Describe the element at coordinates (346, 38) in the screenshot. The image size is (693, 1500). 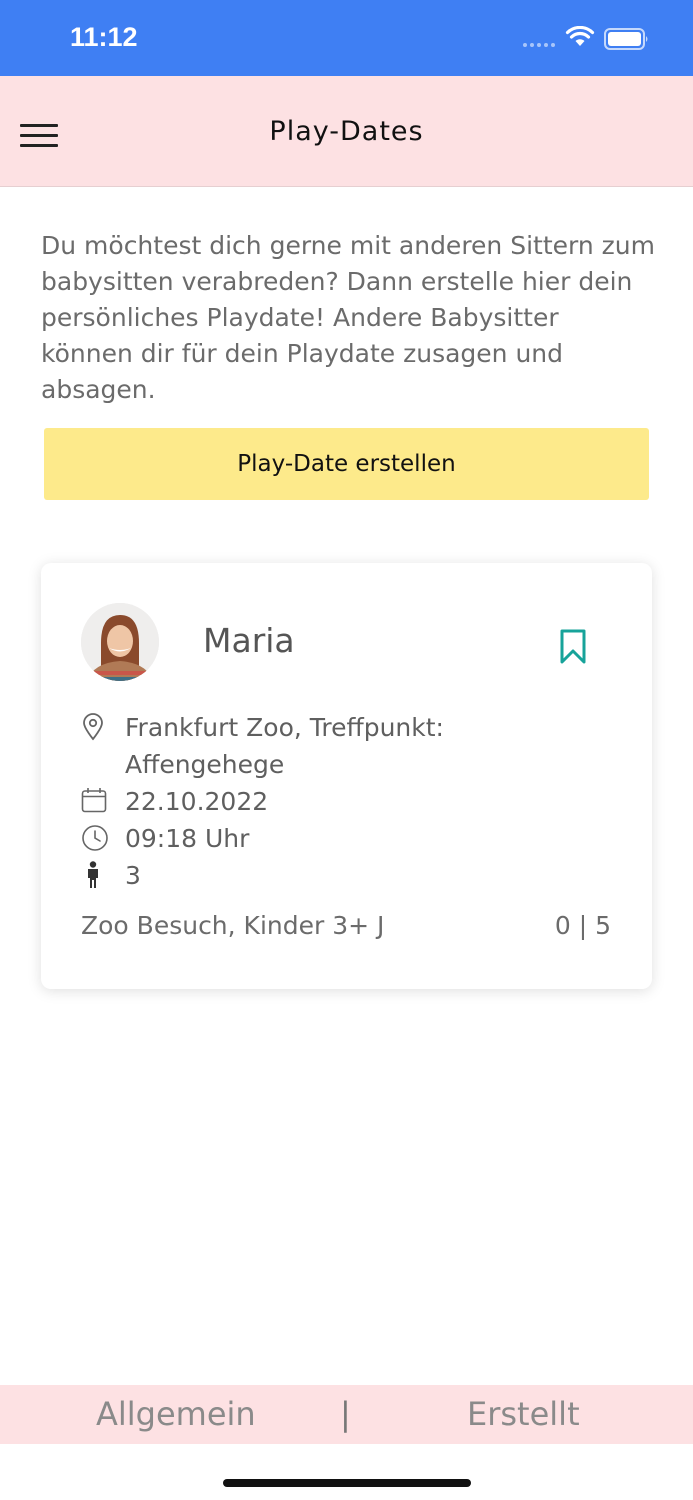
I see `status-bar: 11:12` at that location.